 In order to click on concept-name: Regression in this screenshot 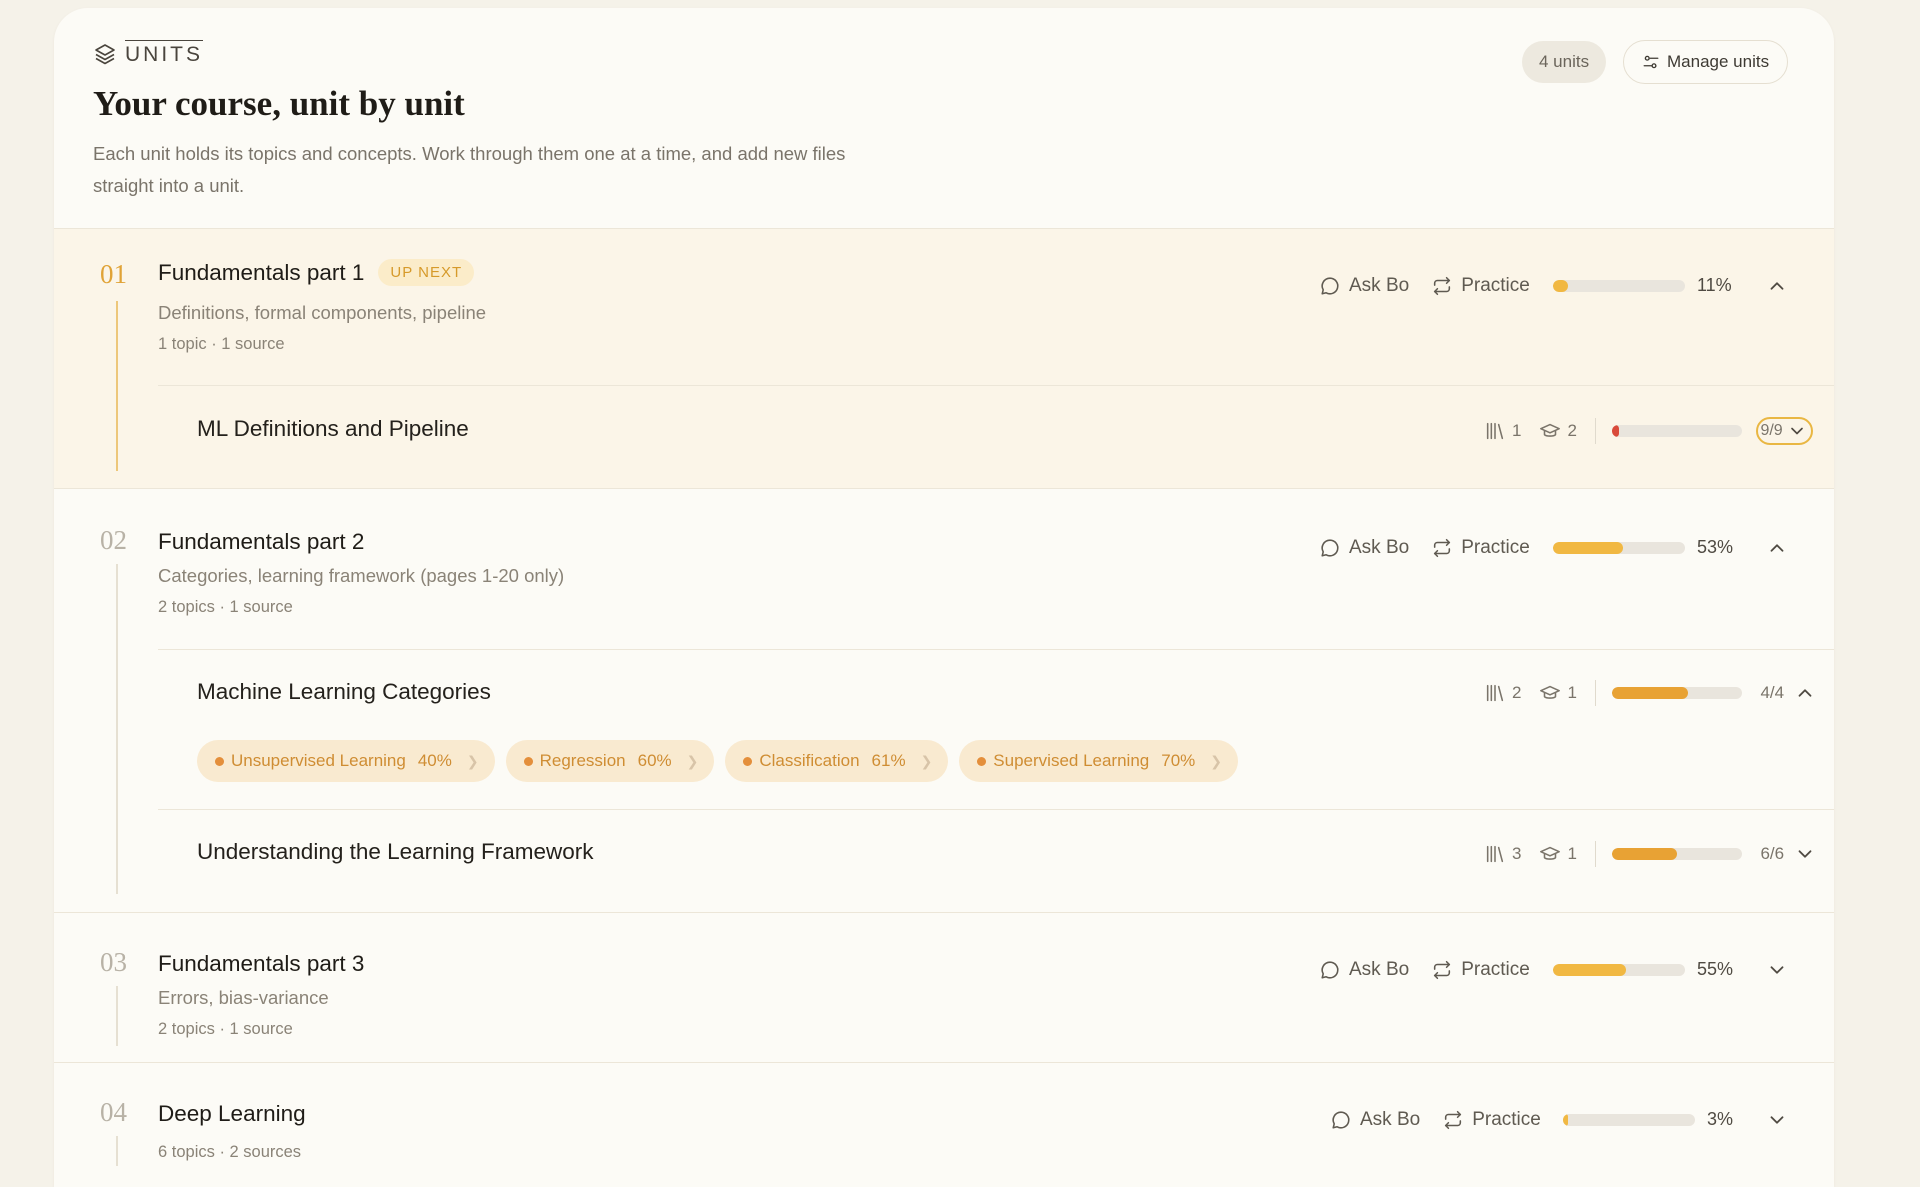, I will do `click(582, 760)`.